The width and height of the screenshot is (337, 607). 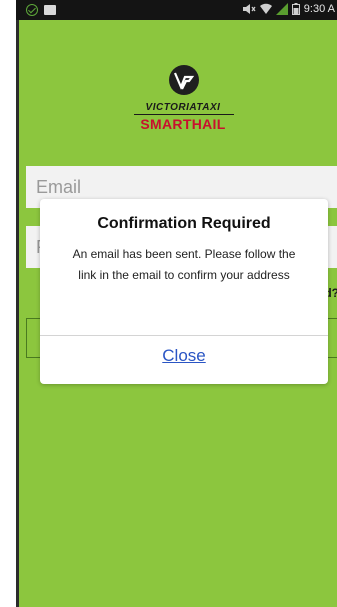 I want to click on dialog-title: Confirmation Required, so click(x=184, y=223).